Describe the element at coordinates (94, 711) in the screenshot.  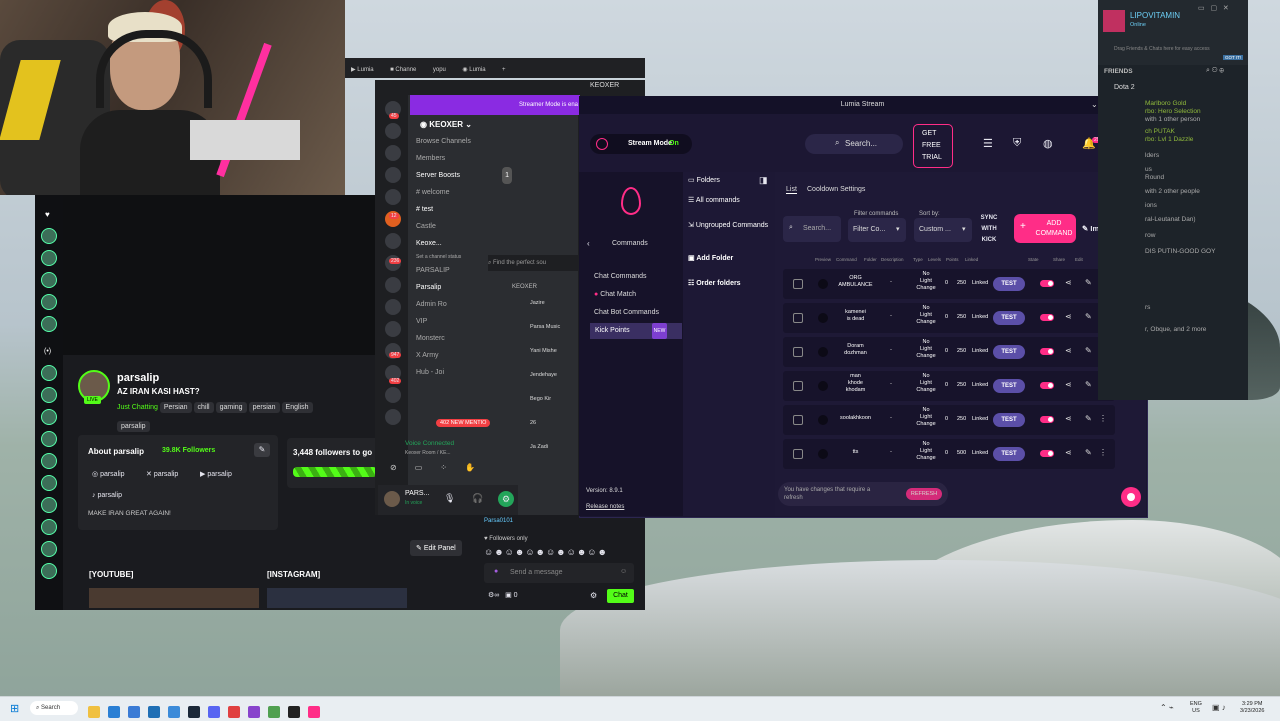
I see `file-explorer-icon` at that location.